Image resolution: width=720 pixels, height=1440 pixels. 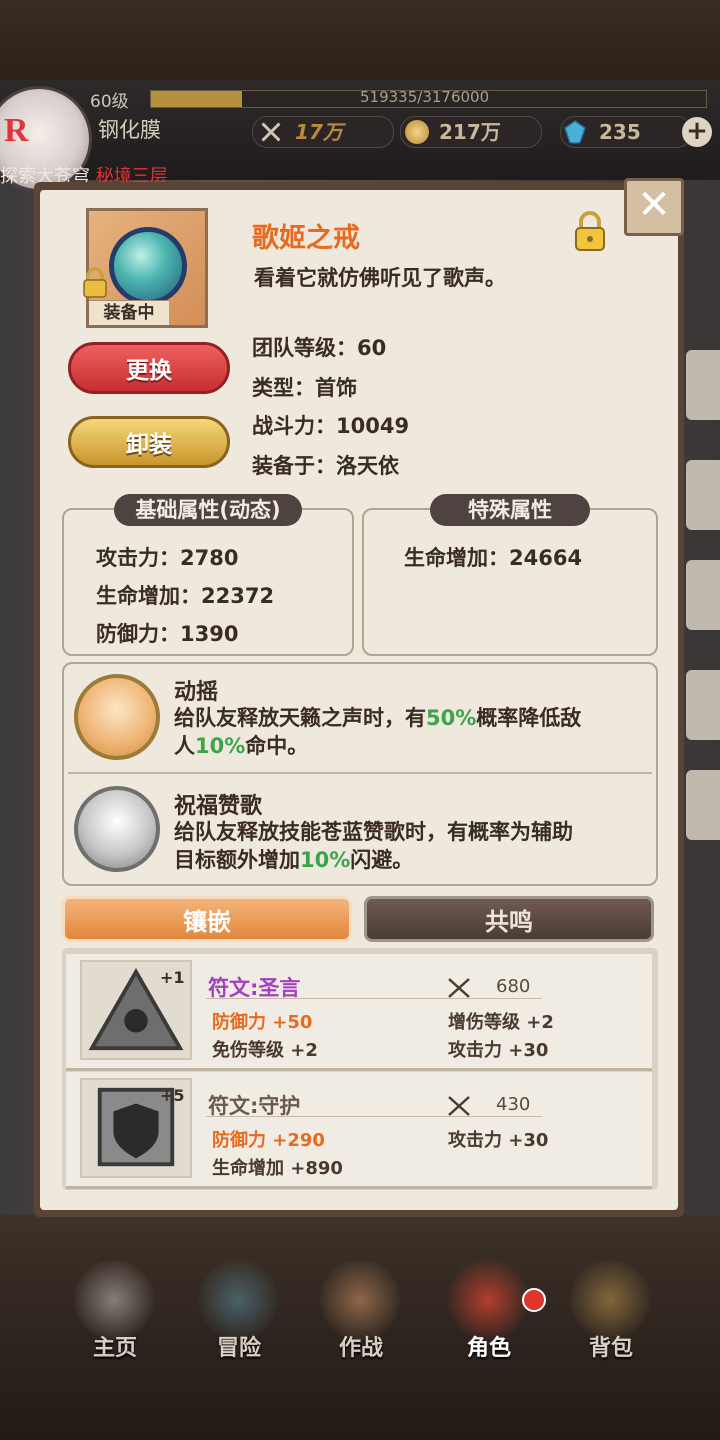 What do you see at coordinates (373, 846) in the screenshot?
I see `skill-description: 给队友释放技能苍蓝赞歌时，有概率为辅助 目标额外增加10%闪避。` at bounding box center [373, 846].